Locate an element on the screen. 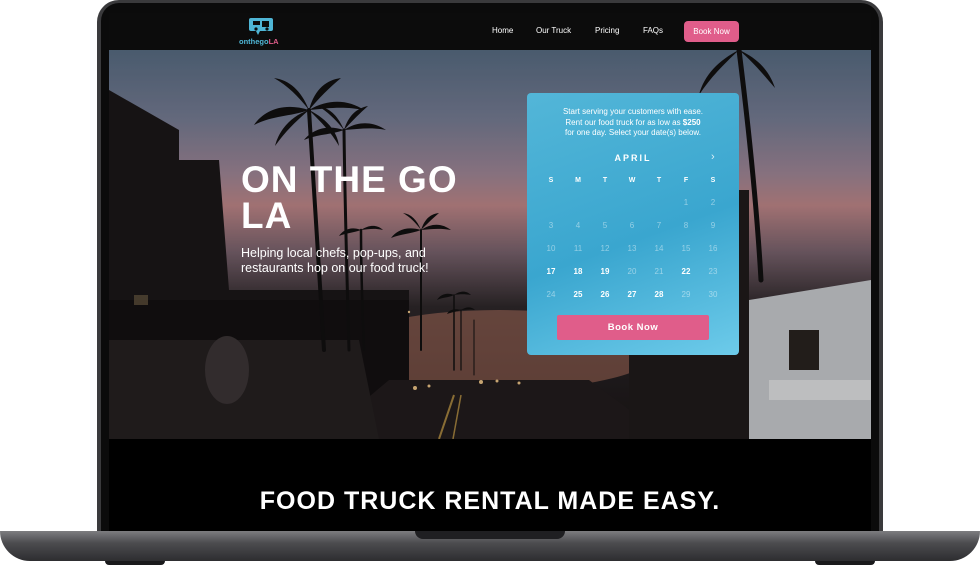 This screenshot has height=570, width=980. calendar-day-unavailable: 24 is located at coordinates (551, 294).